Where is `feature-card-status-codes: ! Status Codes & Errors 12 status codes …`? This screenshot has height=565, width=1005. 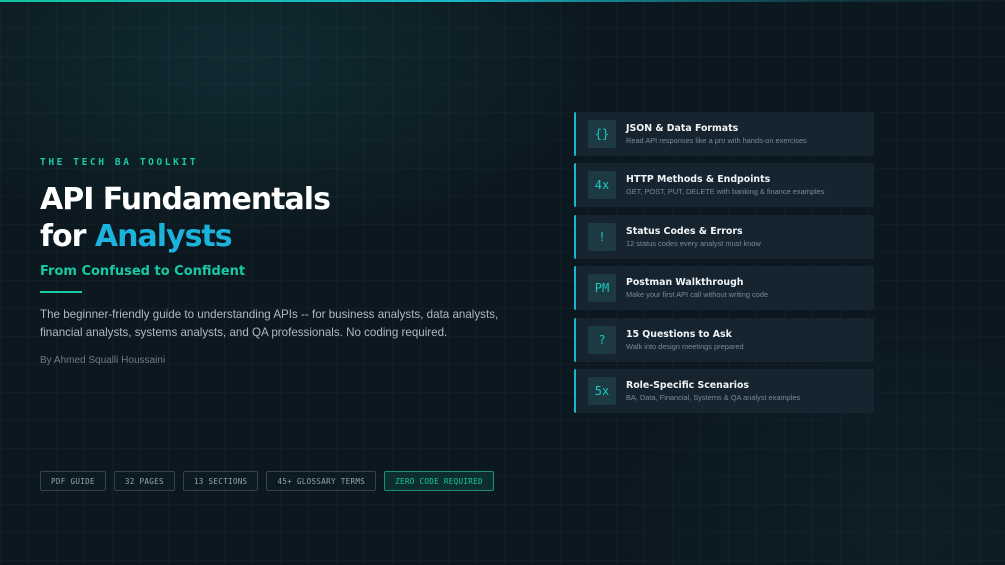
feature-card-status-codes: ! Status Codes & Errors 12 status codes … is located at coordinates (724, 236).